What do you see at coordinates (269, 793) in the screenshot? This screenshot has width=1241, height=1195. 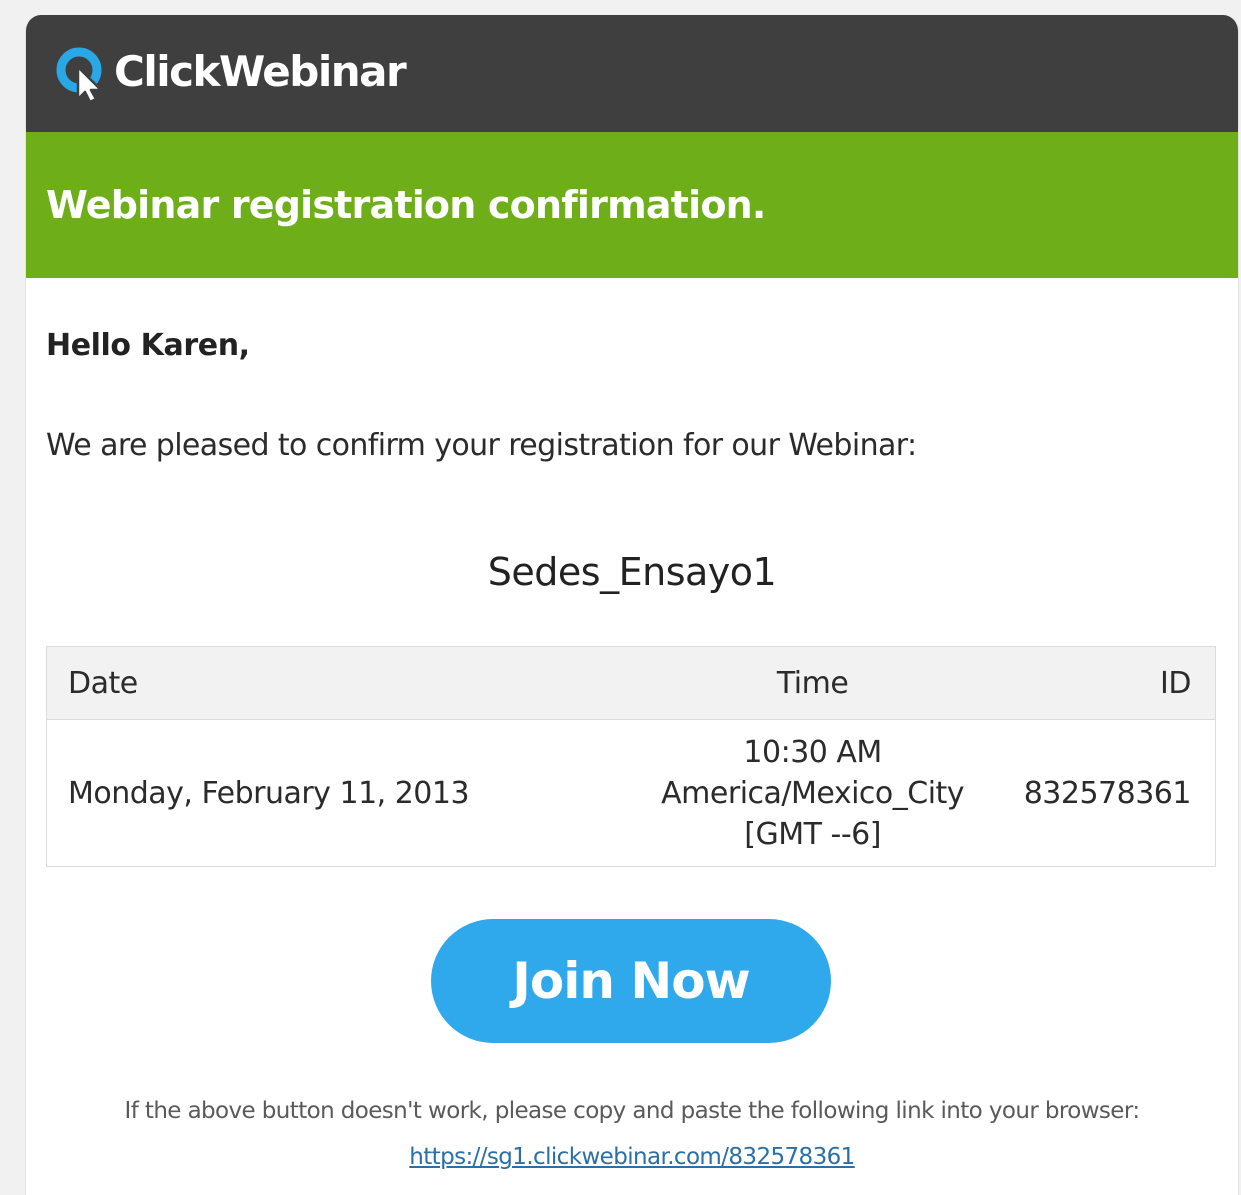 I see `cell-date: Monday, February 11, 2013` at bounding box center [269, 793].